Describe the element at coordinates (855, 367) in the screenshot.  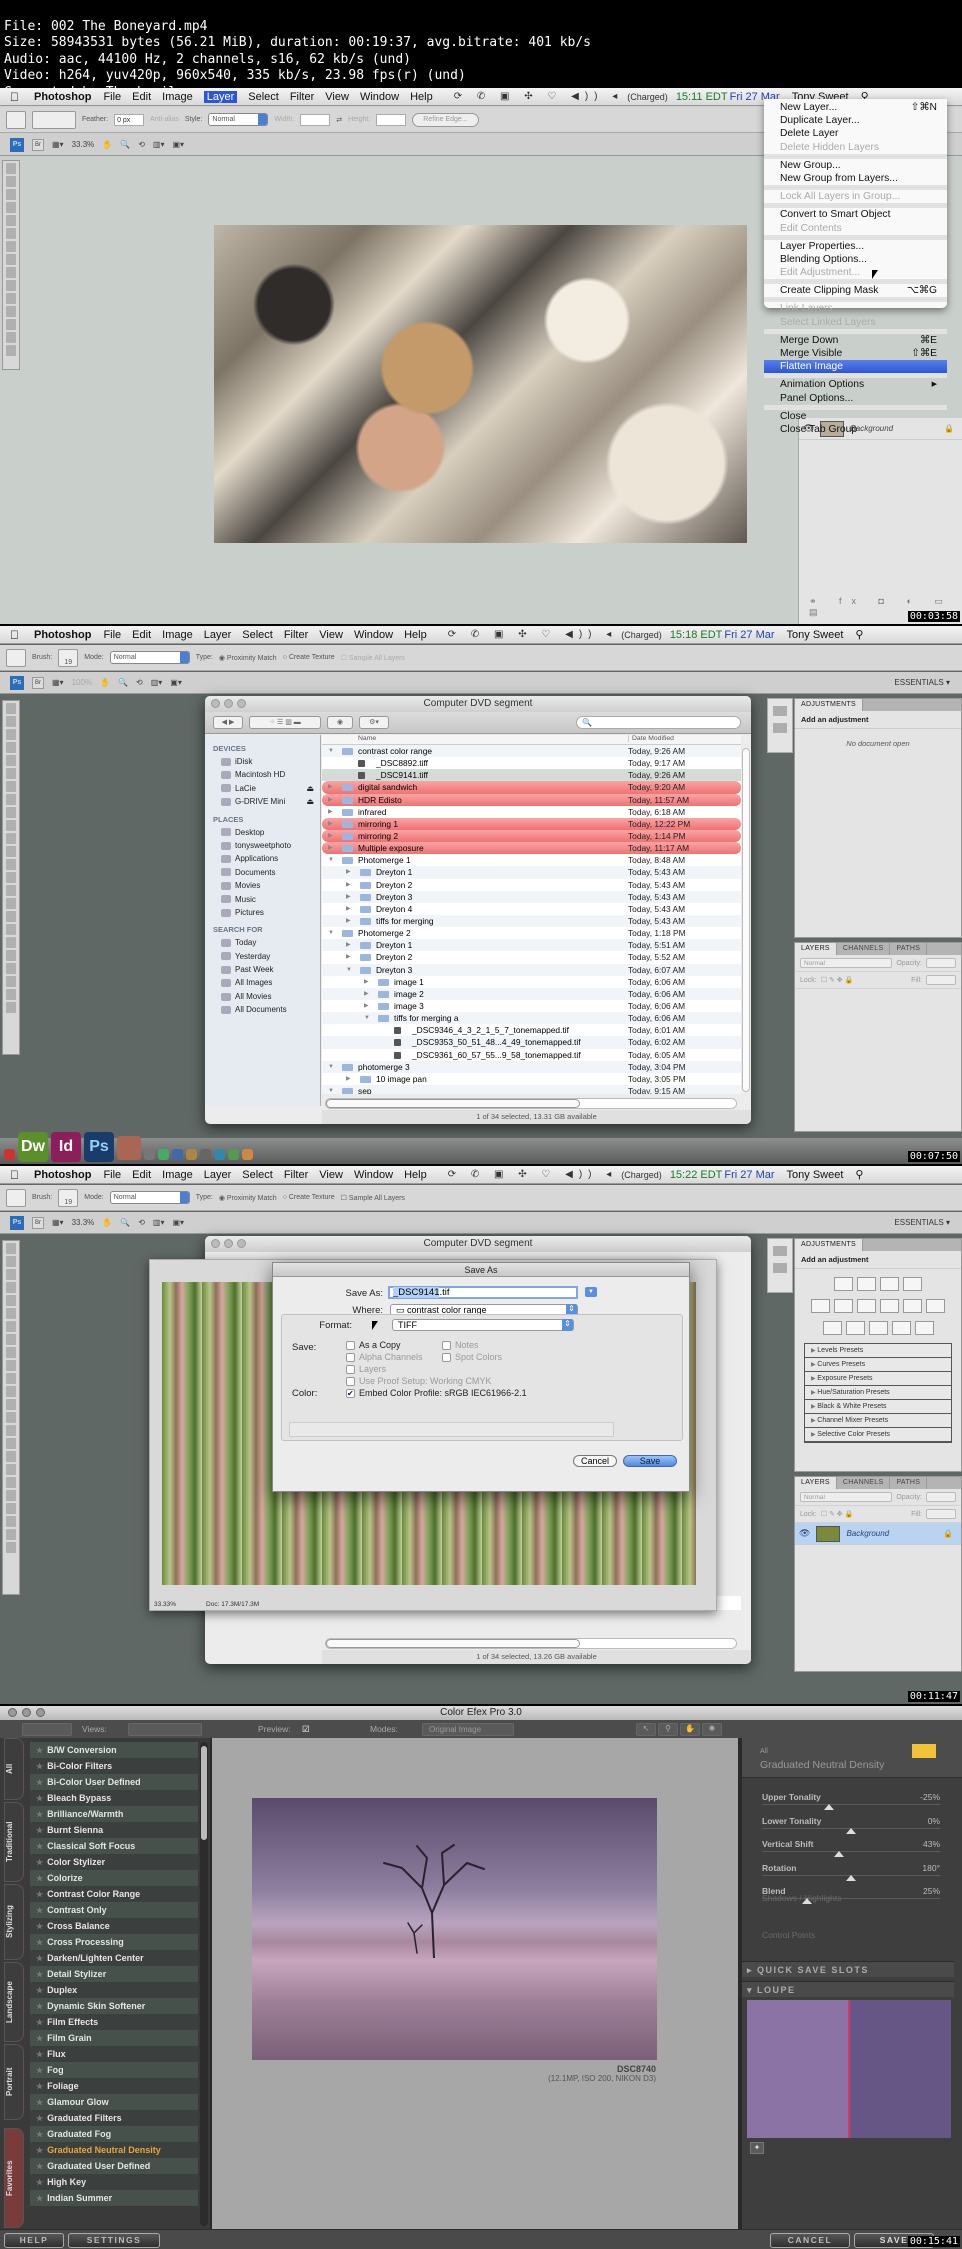
I see `menu-item: Flatten Image` at that location.